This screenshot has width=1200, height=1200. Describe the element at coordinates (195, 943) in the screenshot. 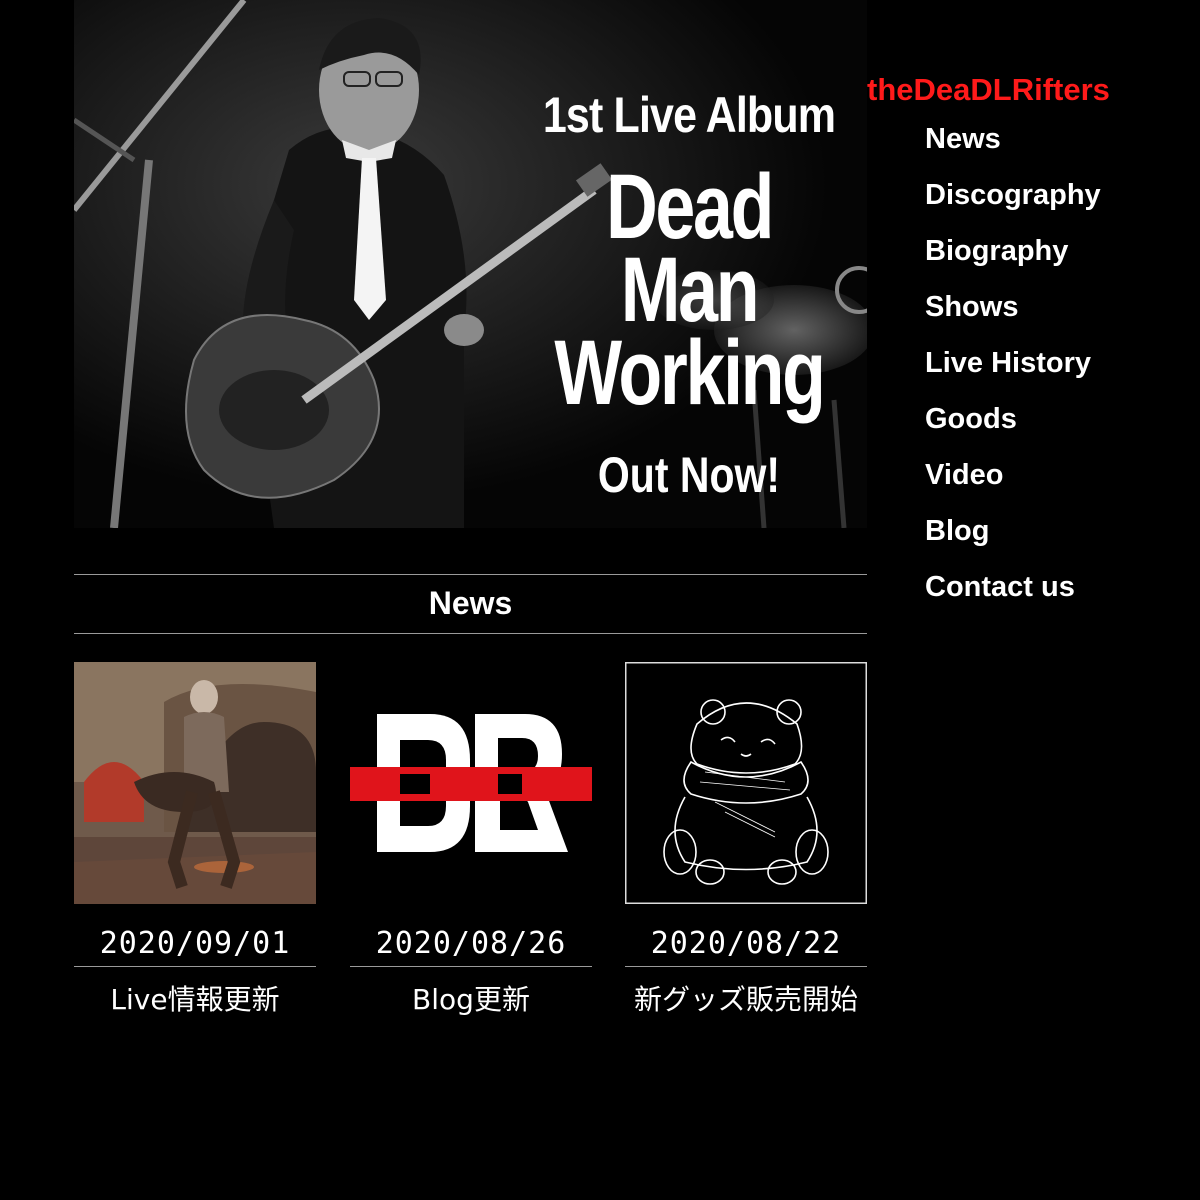

I see `news-date: 2020/09/01` at that location.